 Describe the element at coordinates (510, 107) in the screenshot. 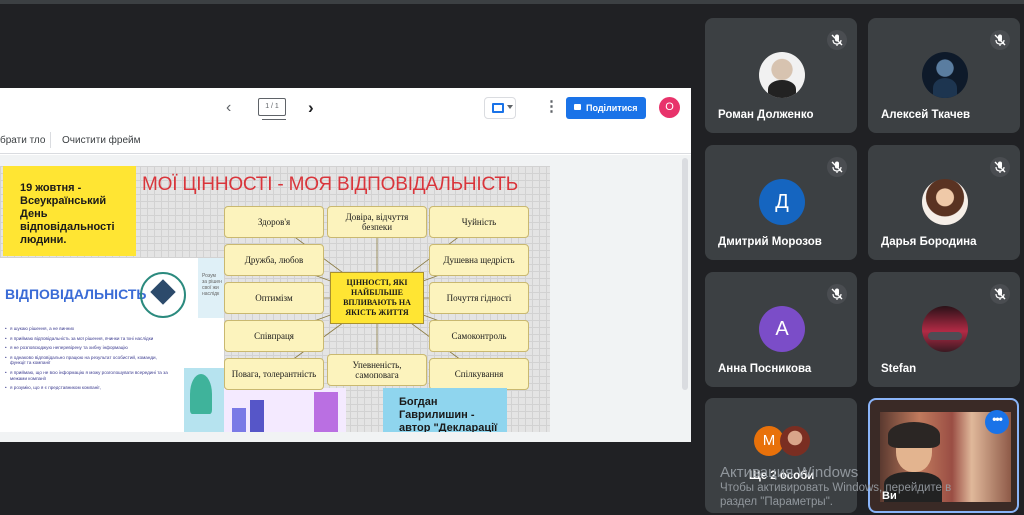

I see `chevron-down-icon` at that location.